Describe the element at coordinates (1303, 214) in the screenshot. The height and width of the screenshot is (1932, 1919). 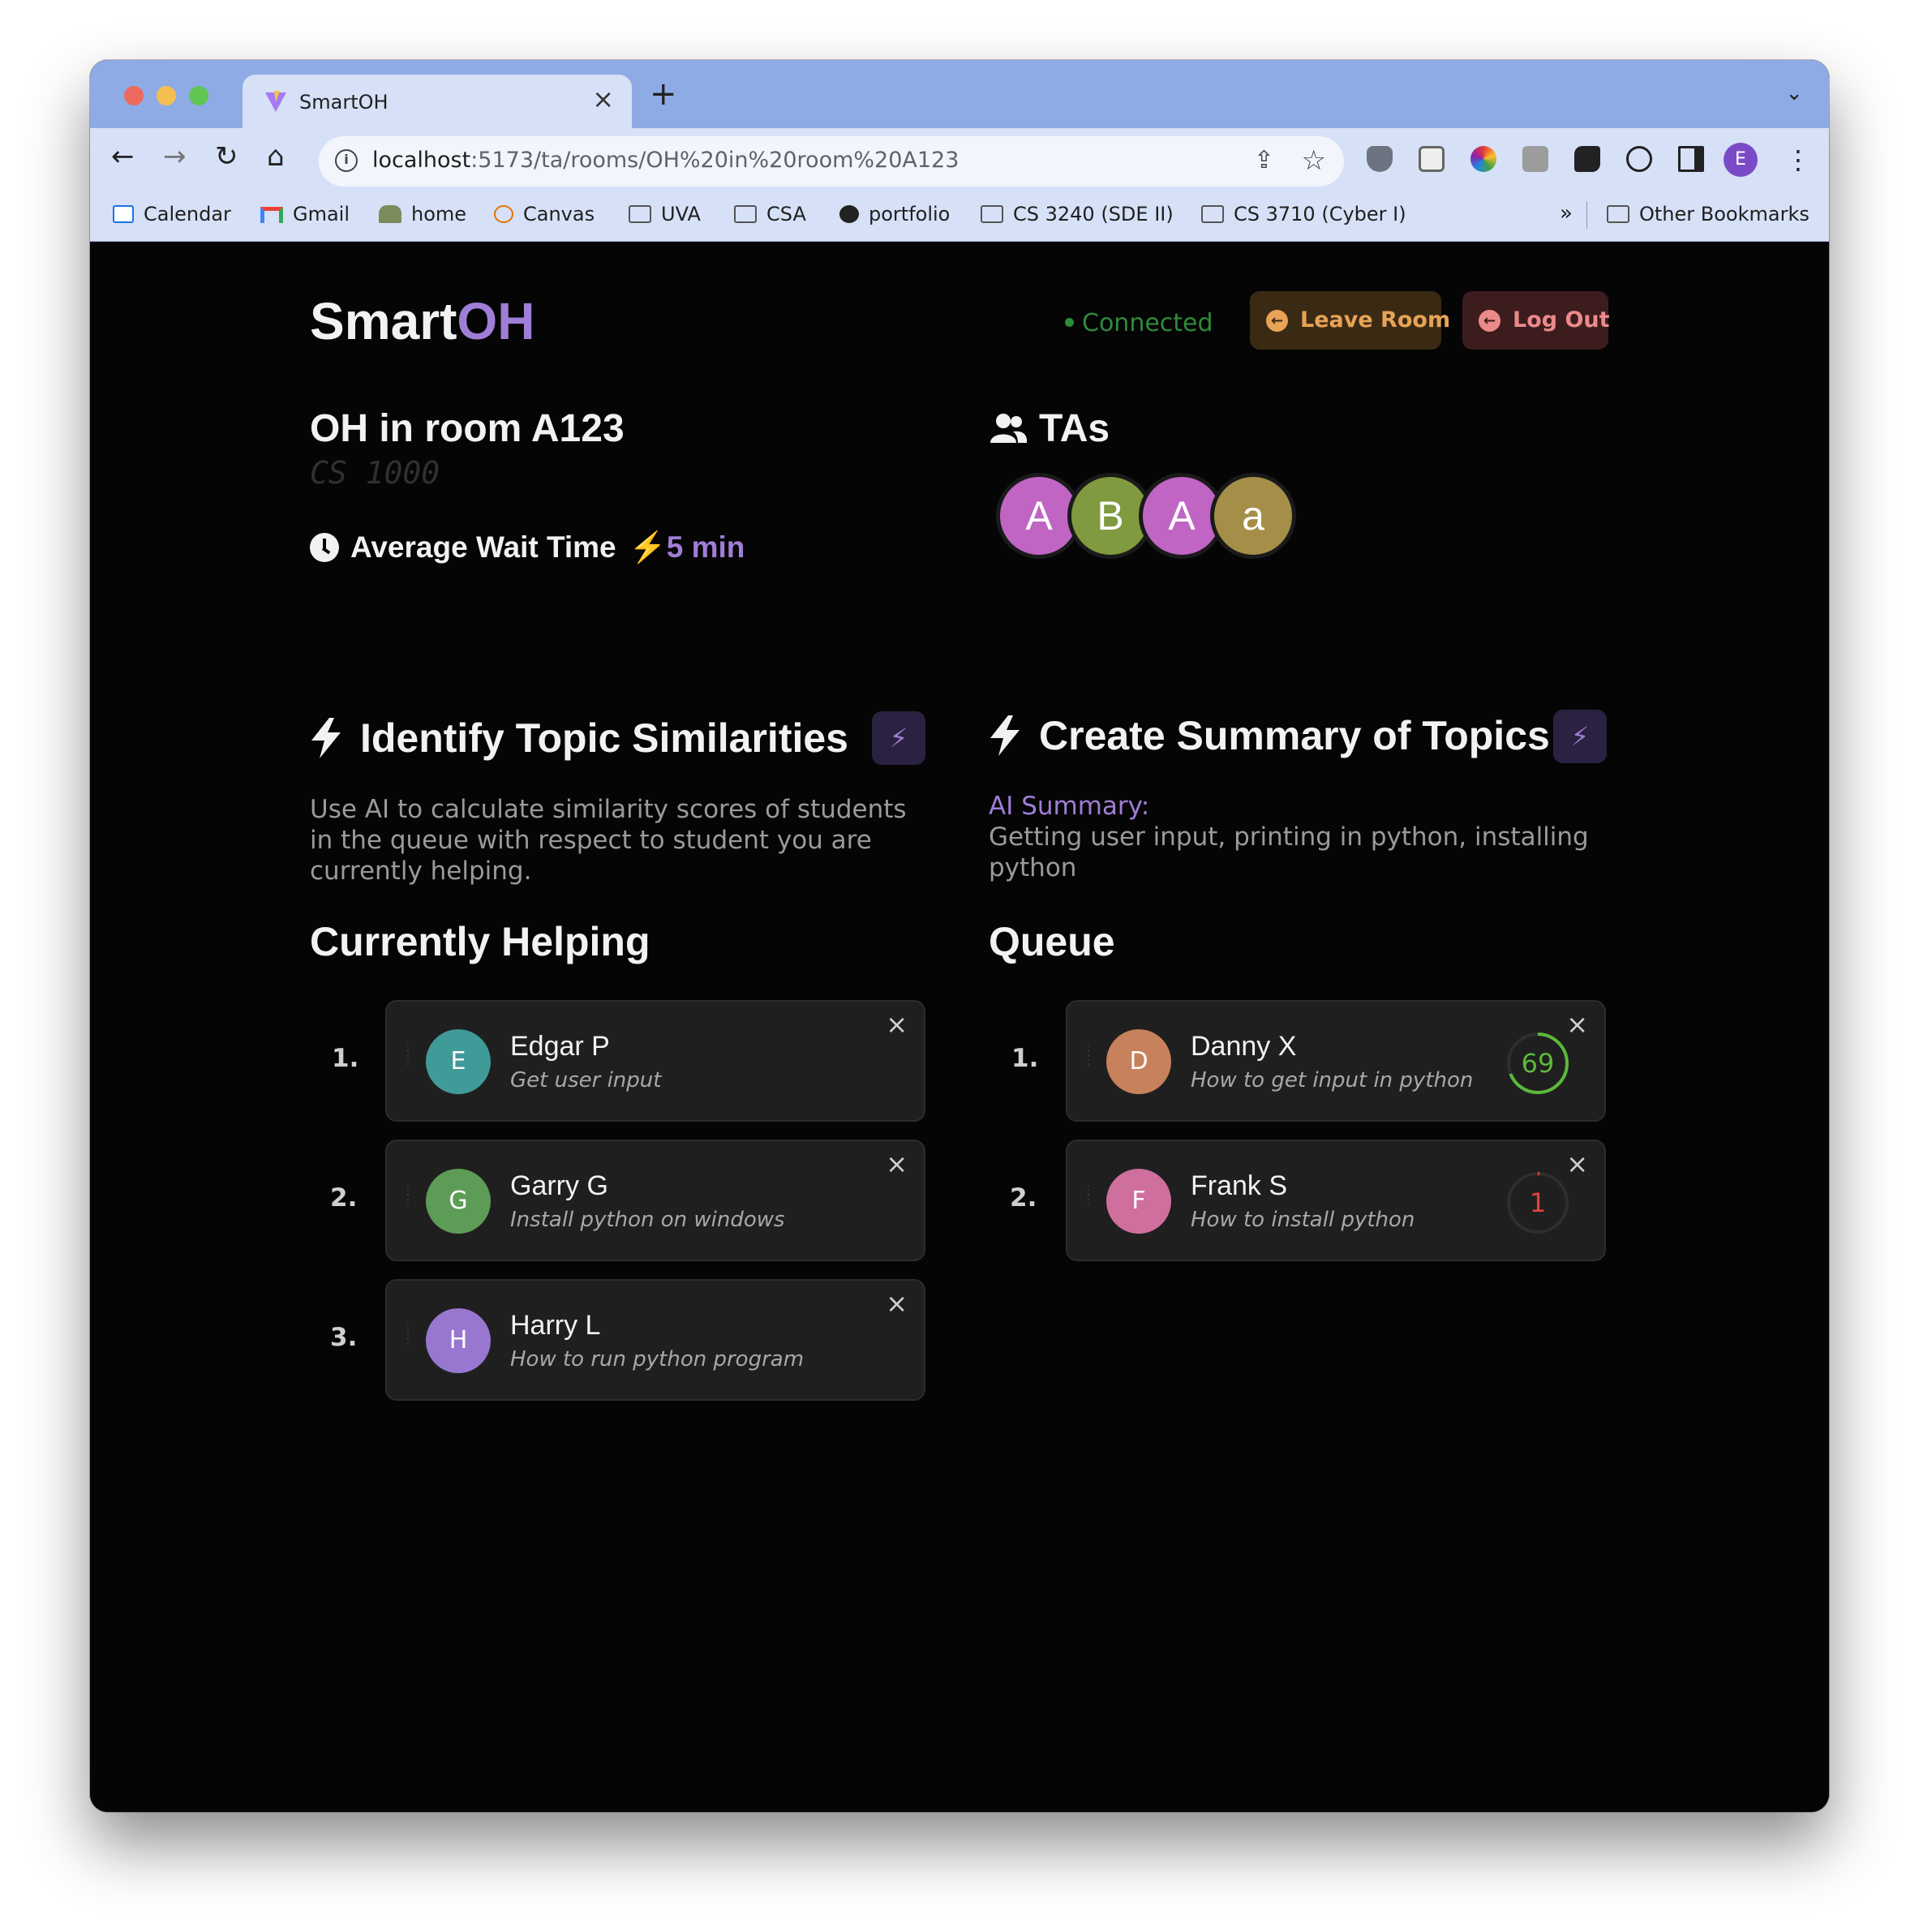
I see `bookmark-folder-cs3710: CS 3710 (Cyber I)` at that location.